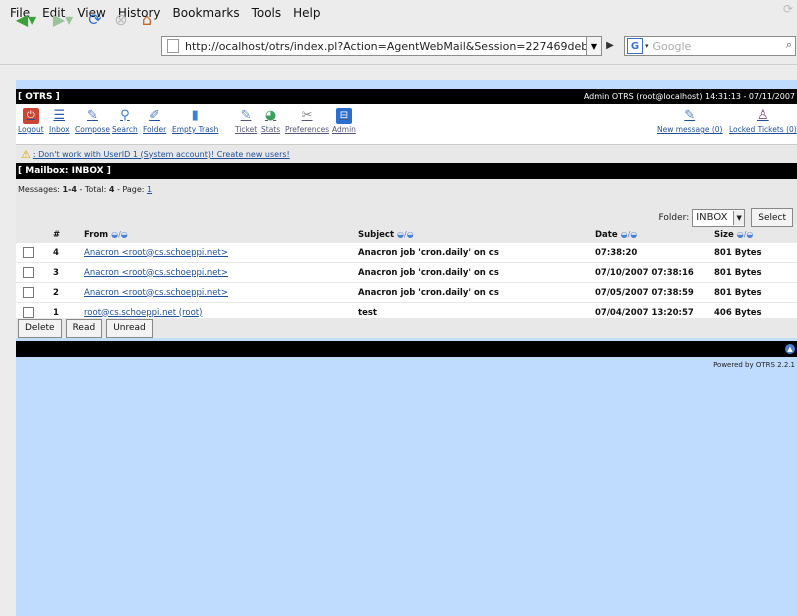  What do you see at coordinates (475, 235) in the screenshot?
I see `col-subject: Subject ◒/◒` at bounding box center [475, 235].